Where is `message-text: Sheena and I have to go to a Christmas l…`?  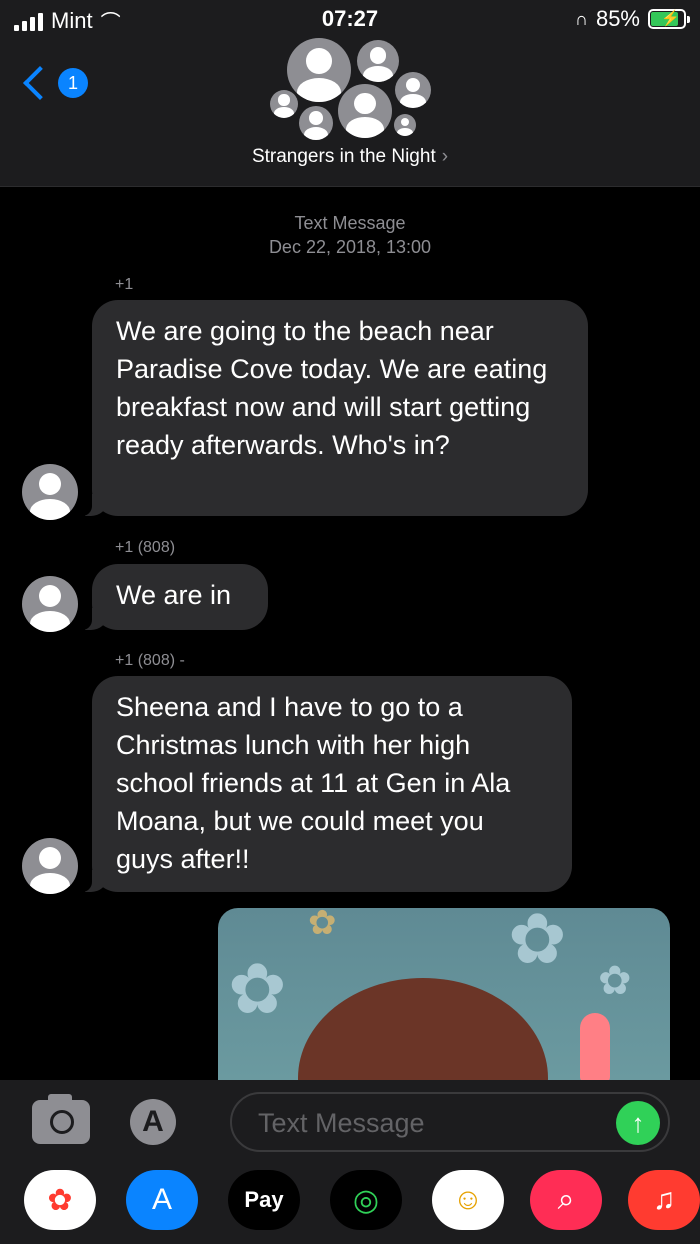
message-text: Sheena and I have to go to a Christmas l… is located at coordinates (313, 783).